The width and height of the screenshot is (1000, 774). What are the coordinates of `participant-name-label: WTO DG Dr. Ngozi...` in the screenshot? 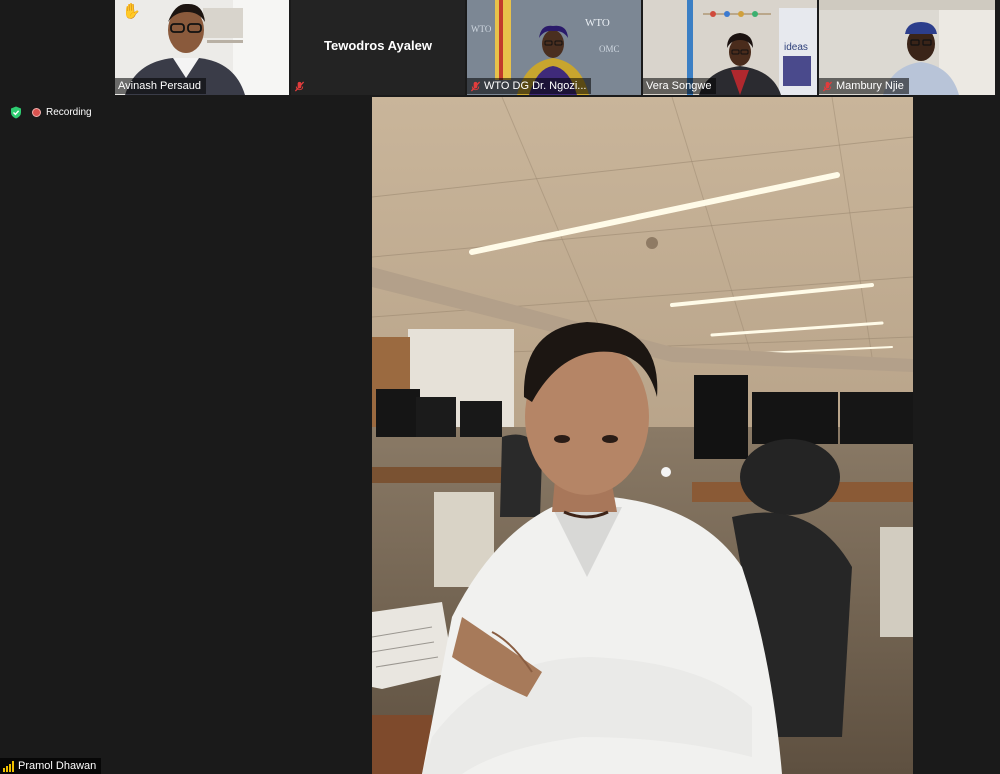 It's located at (529, 86).